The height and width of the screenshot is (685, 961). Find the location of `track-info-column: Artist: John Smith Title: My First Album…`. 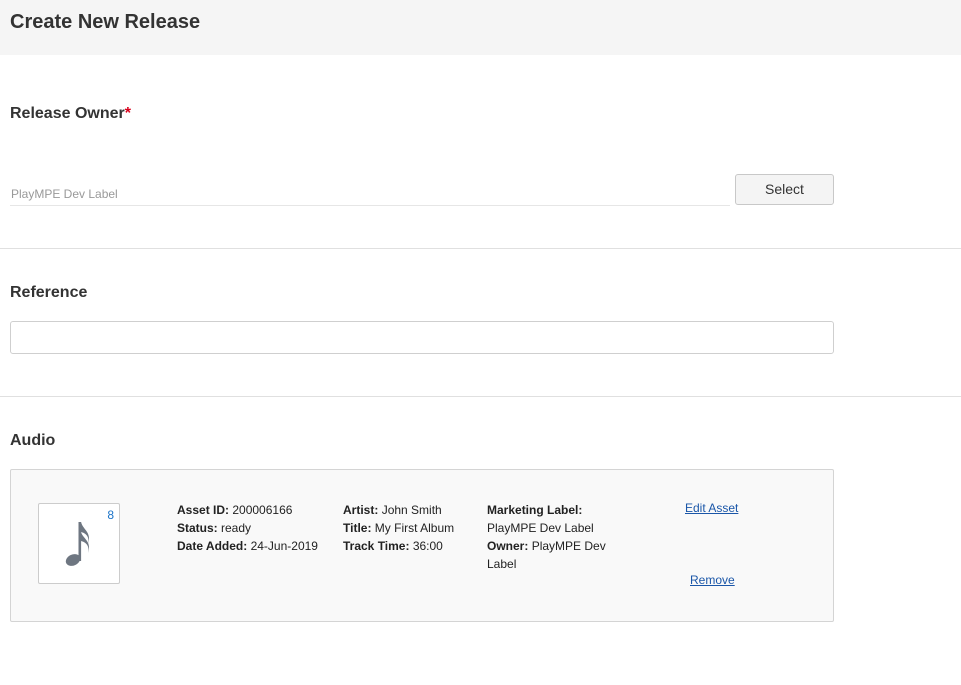

track-info-column: Artist: John Smith Title: My First Album… is located at coordinates (413, 528).